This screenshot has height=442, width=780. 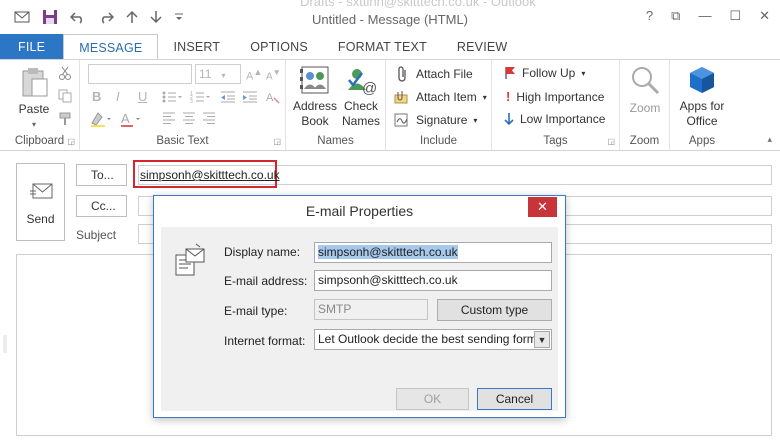 What do you see at coordinates (361, 97) in the screenshot?
I see `check-names-button: @ Check Names` at bounding box center [361, 97].